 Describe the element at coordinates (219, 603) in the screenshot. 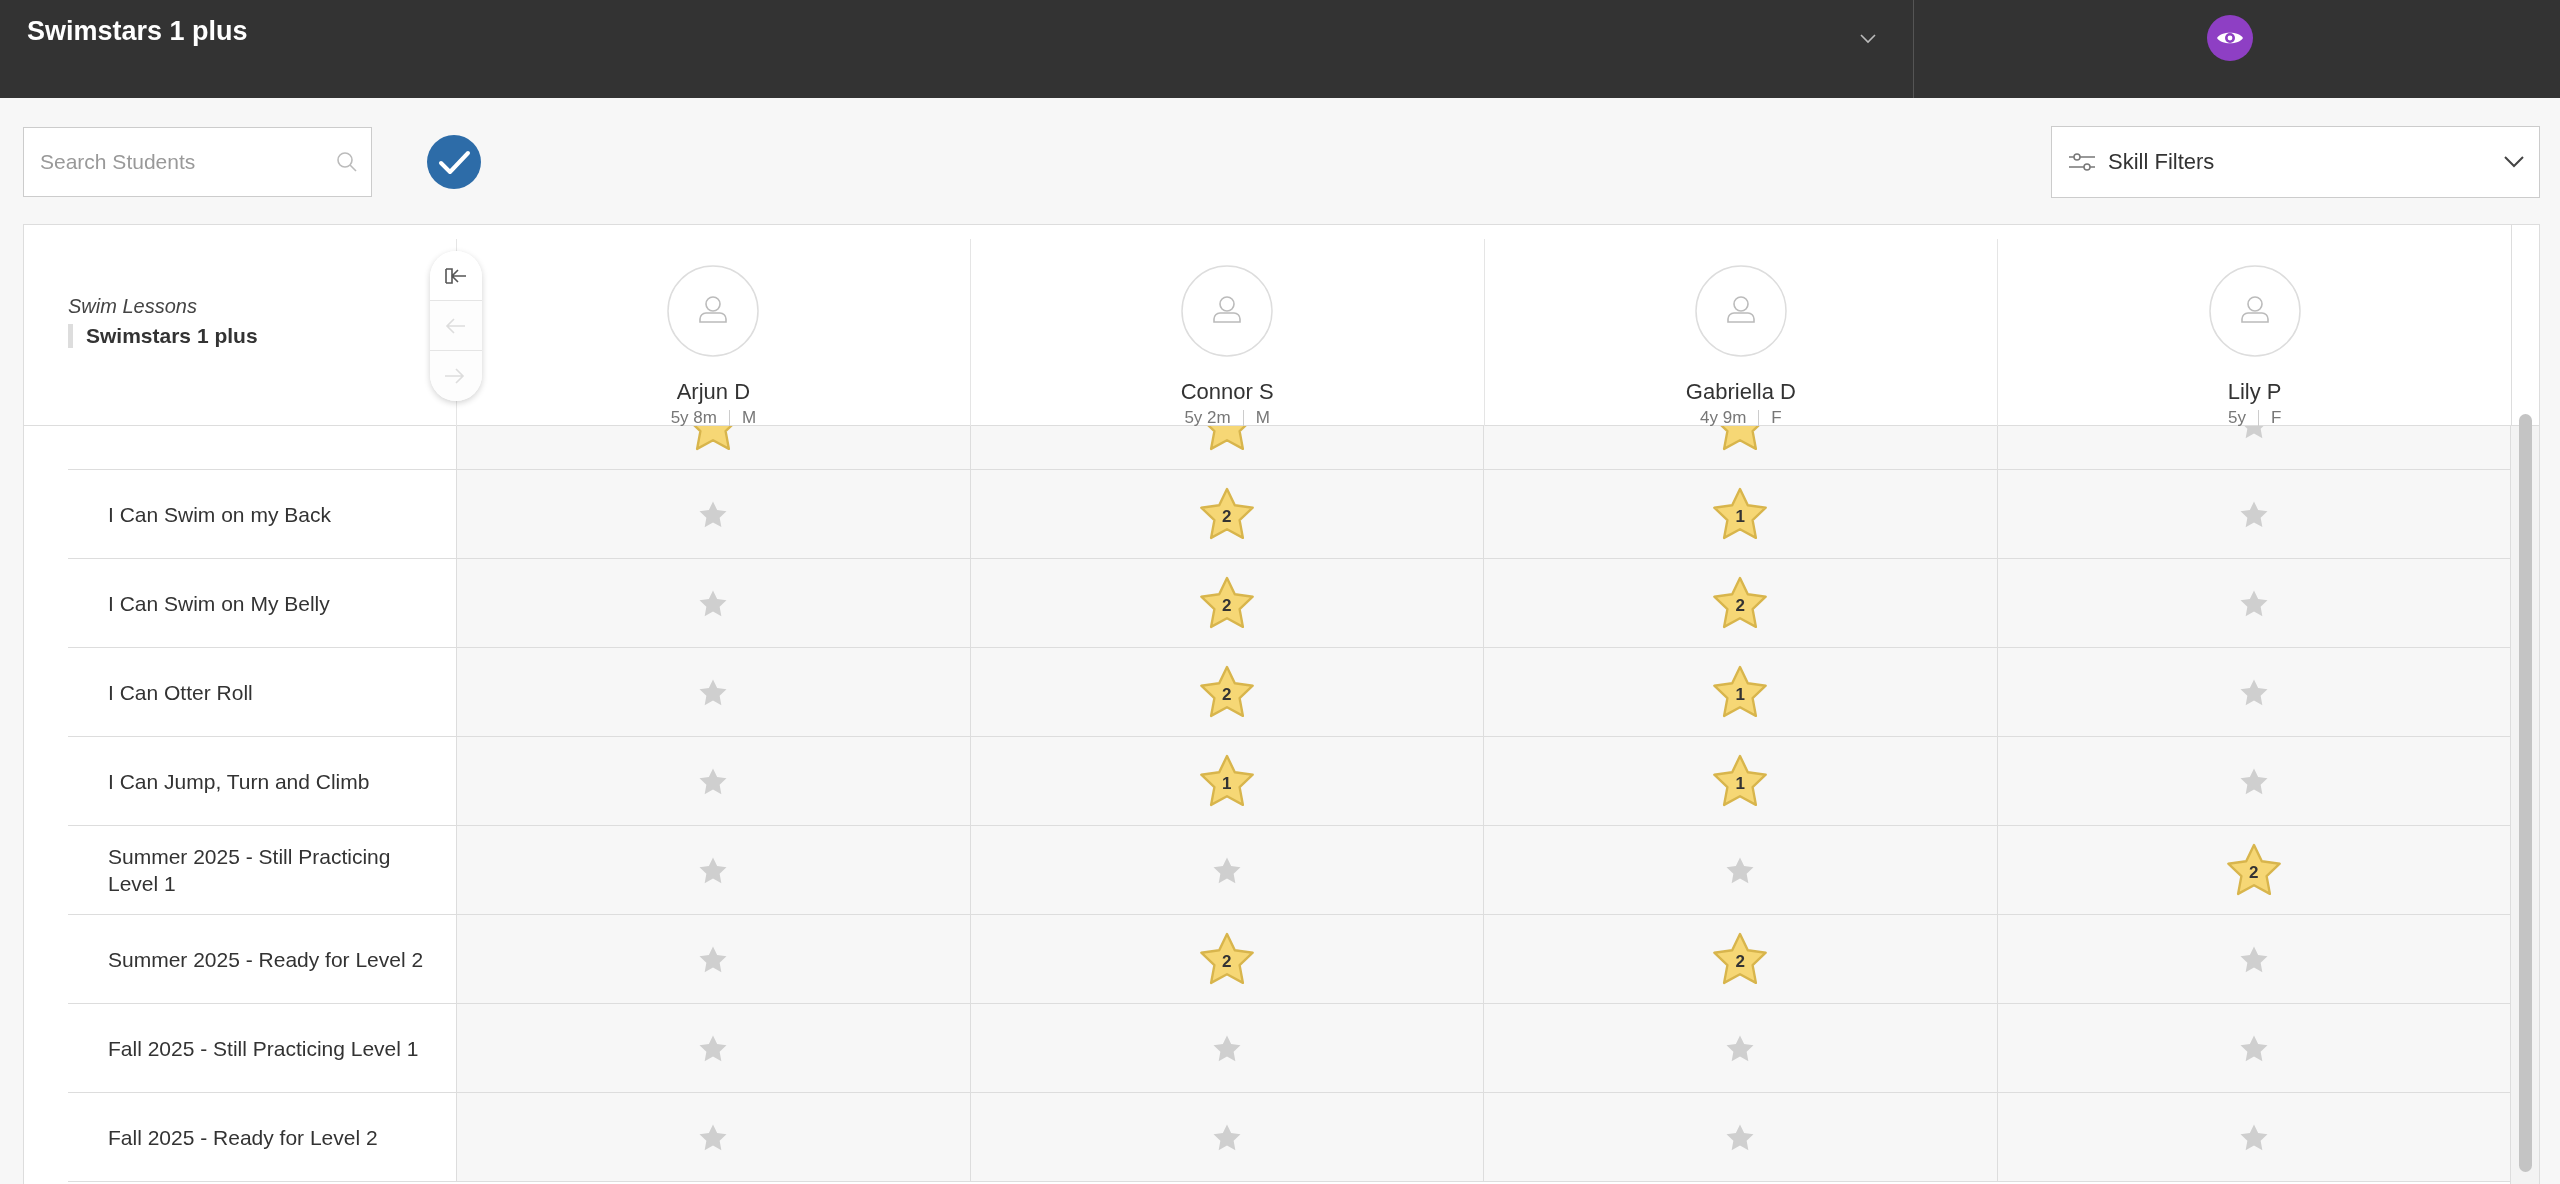

I see `skill-name: I Can Swim on My Belly` at that location.